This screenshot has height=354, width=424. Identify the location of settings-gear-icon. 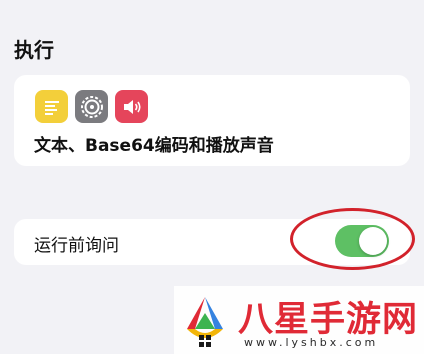
(91, 106).